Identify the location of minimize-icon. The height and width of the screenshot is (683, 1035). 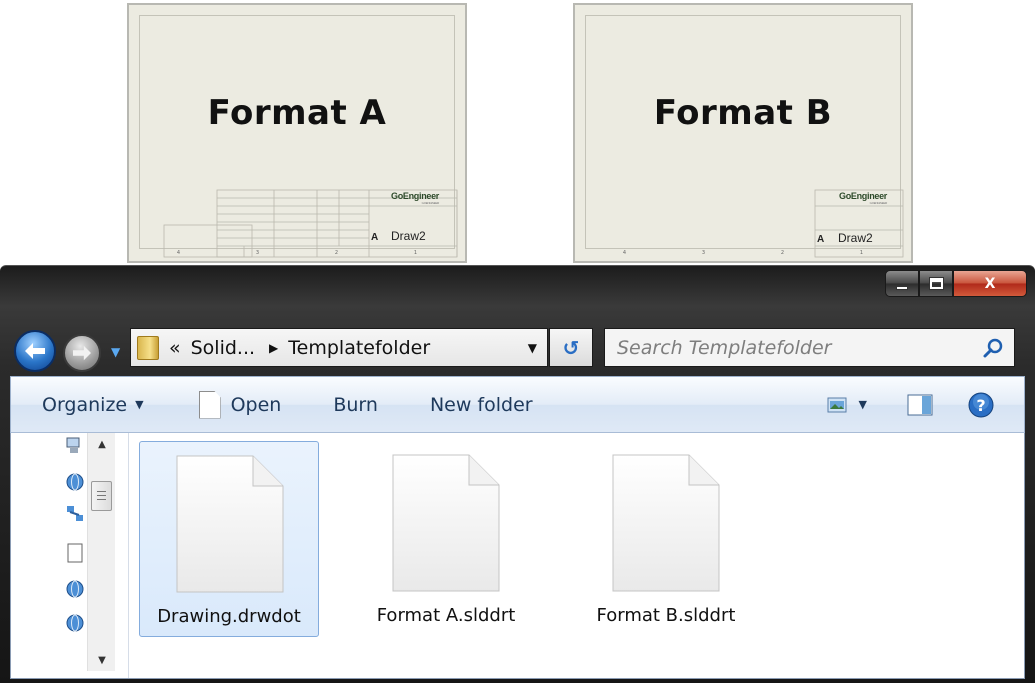
(902, 288).